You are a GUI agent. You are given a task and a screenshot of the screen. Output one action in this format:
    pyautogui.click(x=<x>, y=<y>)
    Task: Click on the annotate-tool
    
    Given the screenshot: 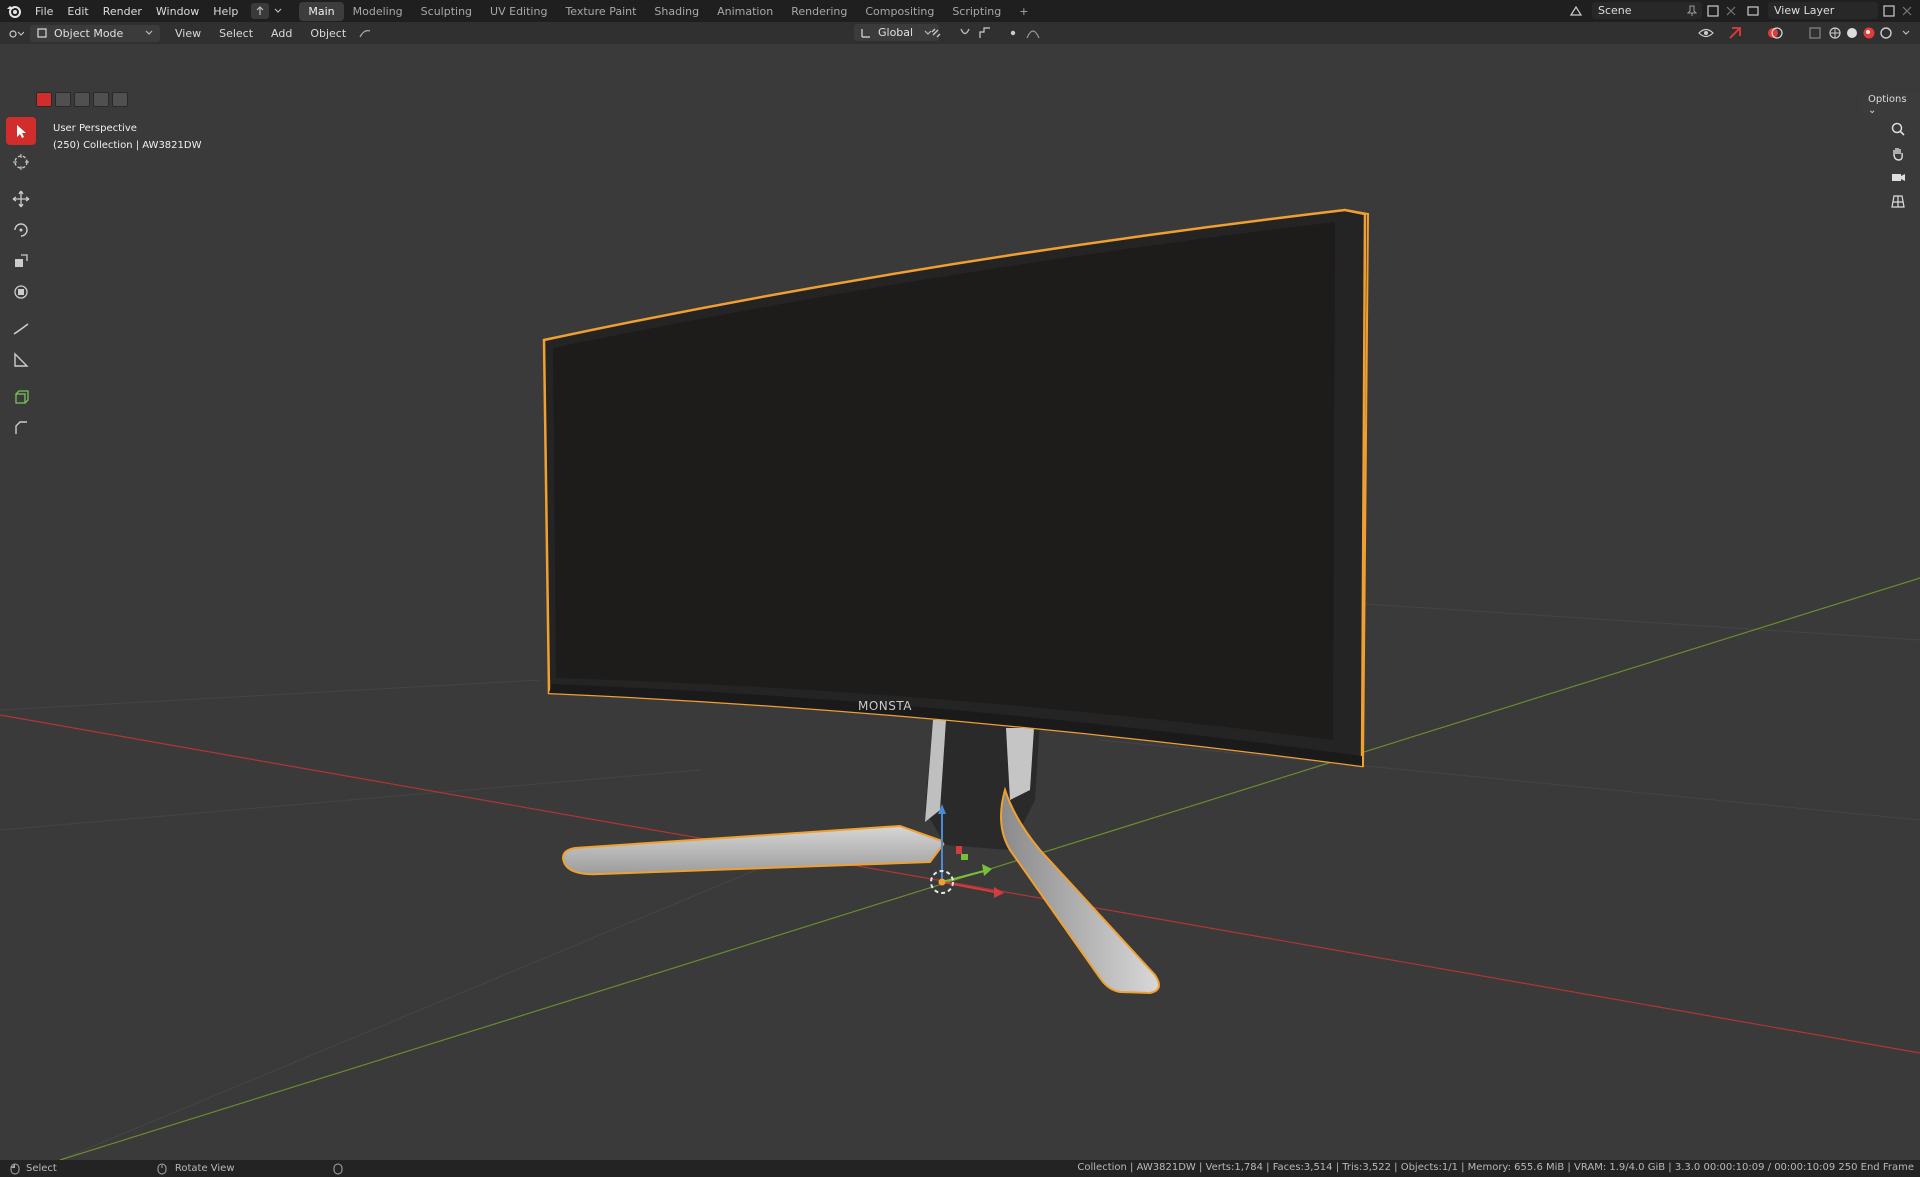 What is the action you would take?
    pyautogui.click(x=21, y=329)
    